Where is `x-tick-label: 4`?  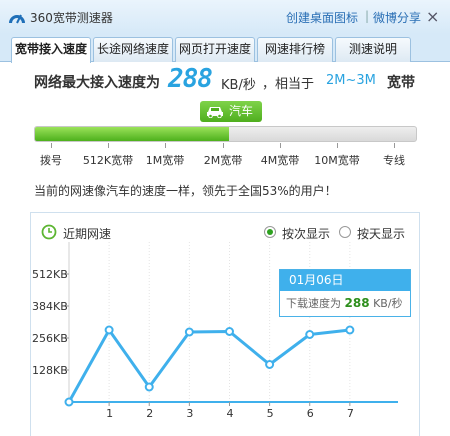 x-tick-label: 4 is located at coordinates (229, 413).